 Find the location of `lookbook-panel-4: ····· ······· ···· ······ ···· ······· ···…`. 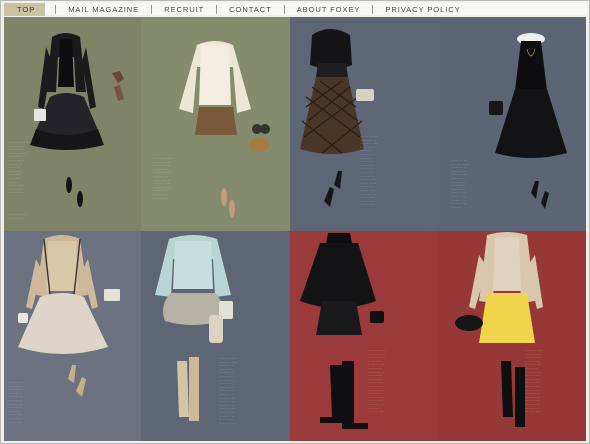

lookbook-panel-4: ····· ······· ···· ······ ···· ······· ···… is located at coordinates (512, 124).